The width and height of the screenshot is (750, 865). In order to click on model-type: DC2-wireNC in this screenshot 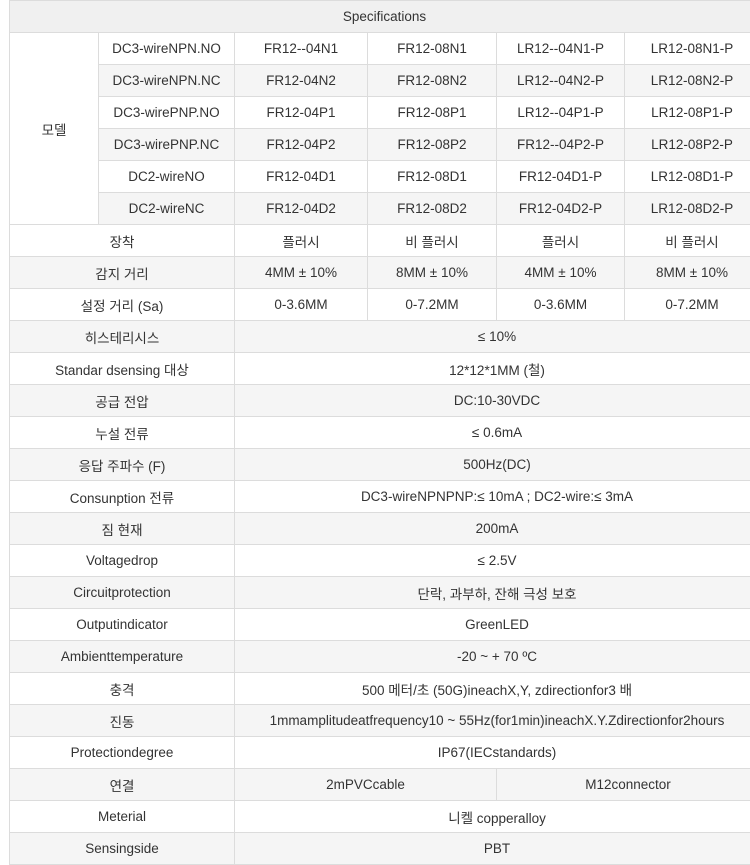, I will do `click(166, 208)`.